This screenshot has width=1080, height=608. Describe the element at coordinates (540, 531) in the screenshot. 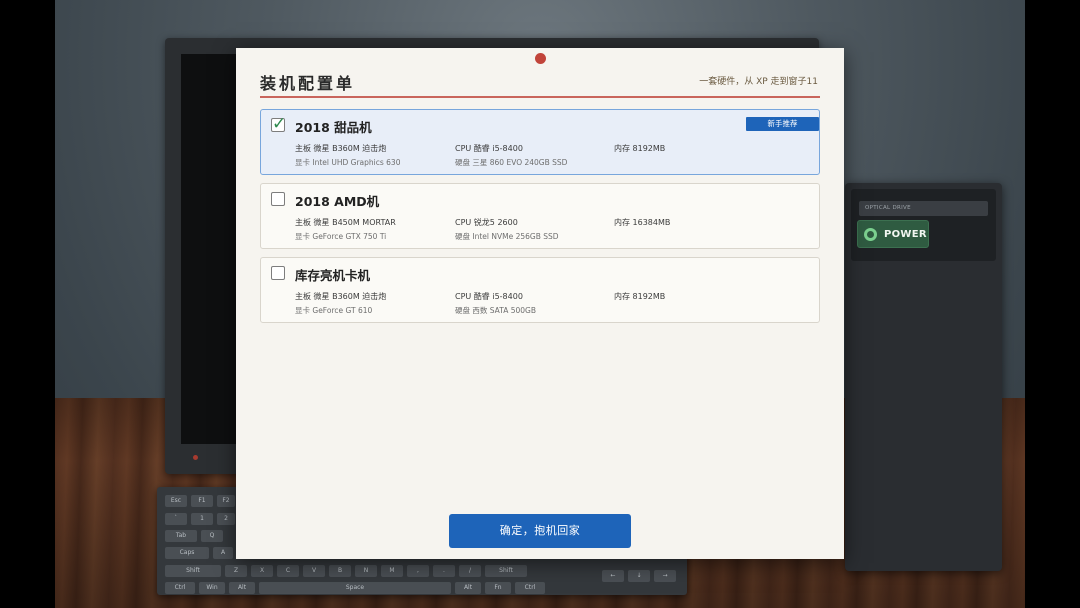

I see `confirm-button: 确定，抱机回家` at that location.